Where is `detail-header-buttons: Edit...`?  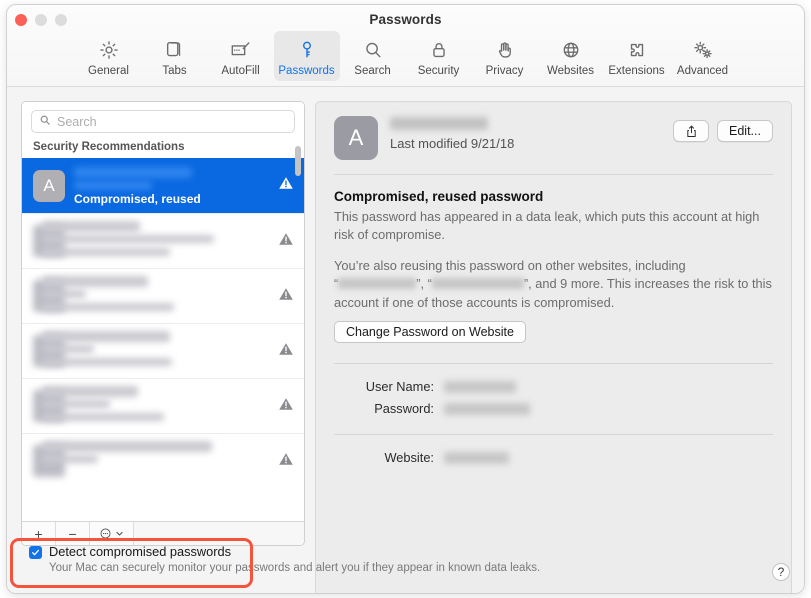
detail-header-buttons: Edit... is located at coordinates (723, 129).